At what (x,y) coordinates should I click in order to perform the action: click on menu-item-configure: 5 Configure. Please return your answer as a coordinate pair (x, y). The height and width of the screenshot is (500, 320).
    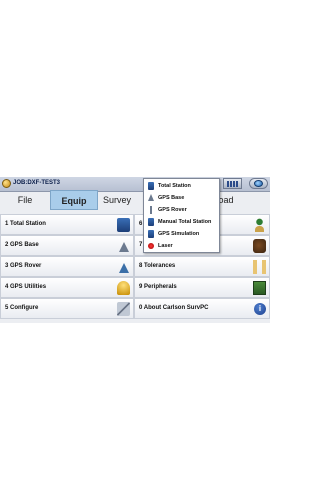
    Looking at the image, I should click on (67, 308).